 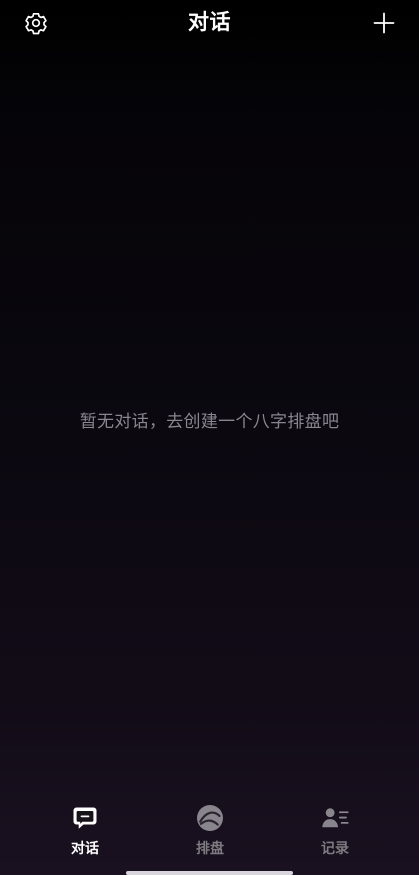 I want to click on tab-label: 对话, so click(x=85, y=849).